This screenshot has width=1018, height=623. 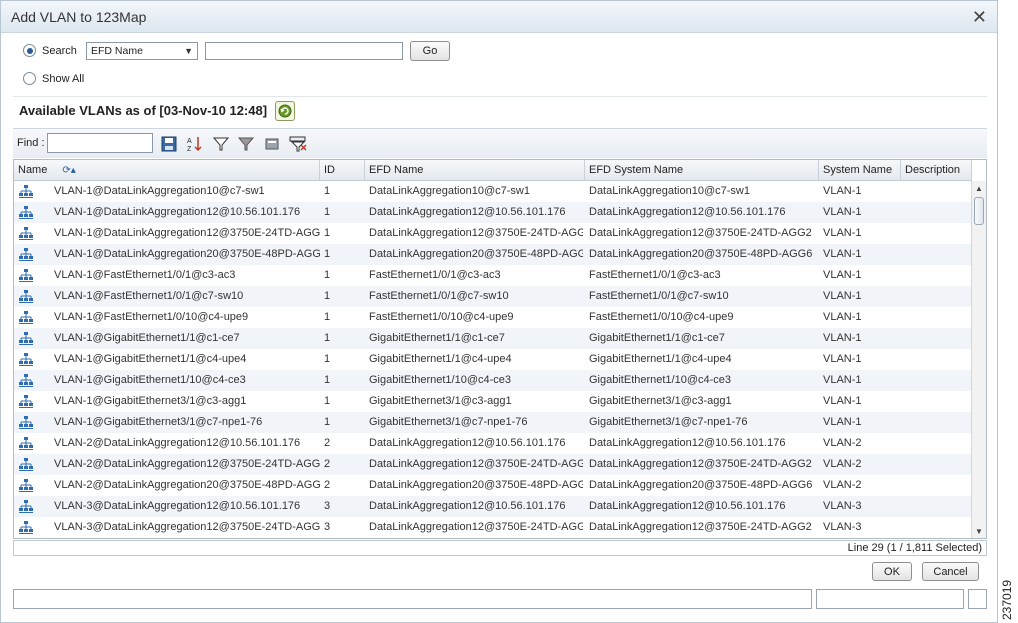 What do you see at coordinates (655, 275) in the screenshot?
I see `cell-efd-system-name: FastEthernet1/0/1@c3-ac3` at bounding box center [655, 275].